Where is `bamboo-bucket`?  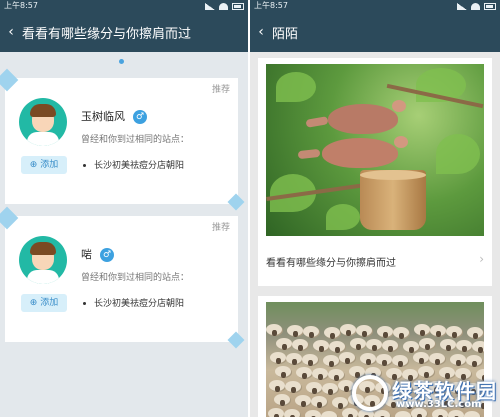
bamboo-bucket is located at coordinates (393, 200).